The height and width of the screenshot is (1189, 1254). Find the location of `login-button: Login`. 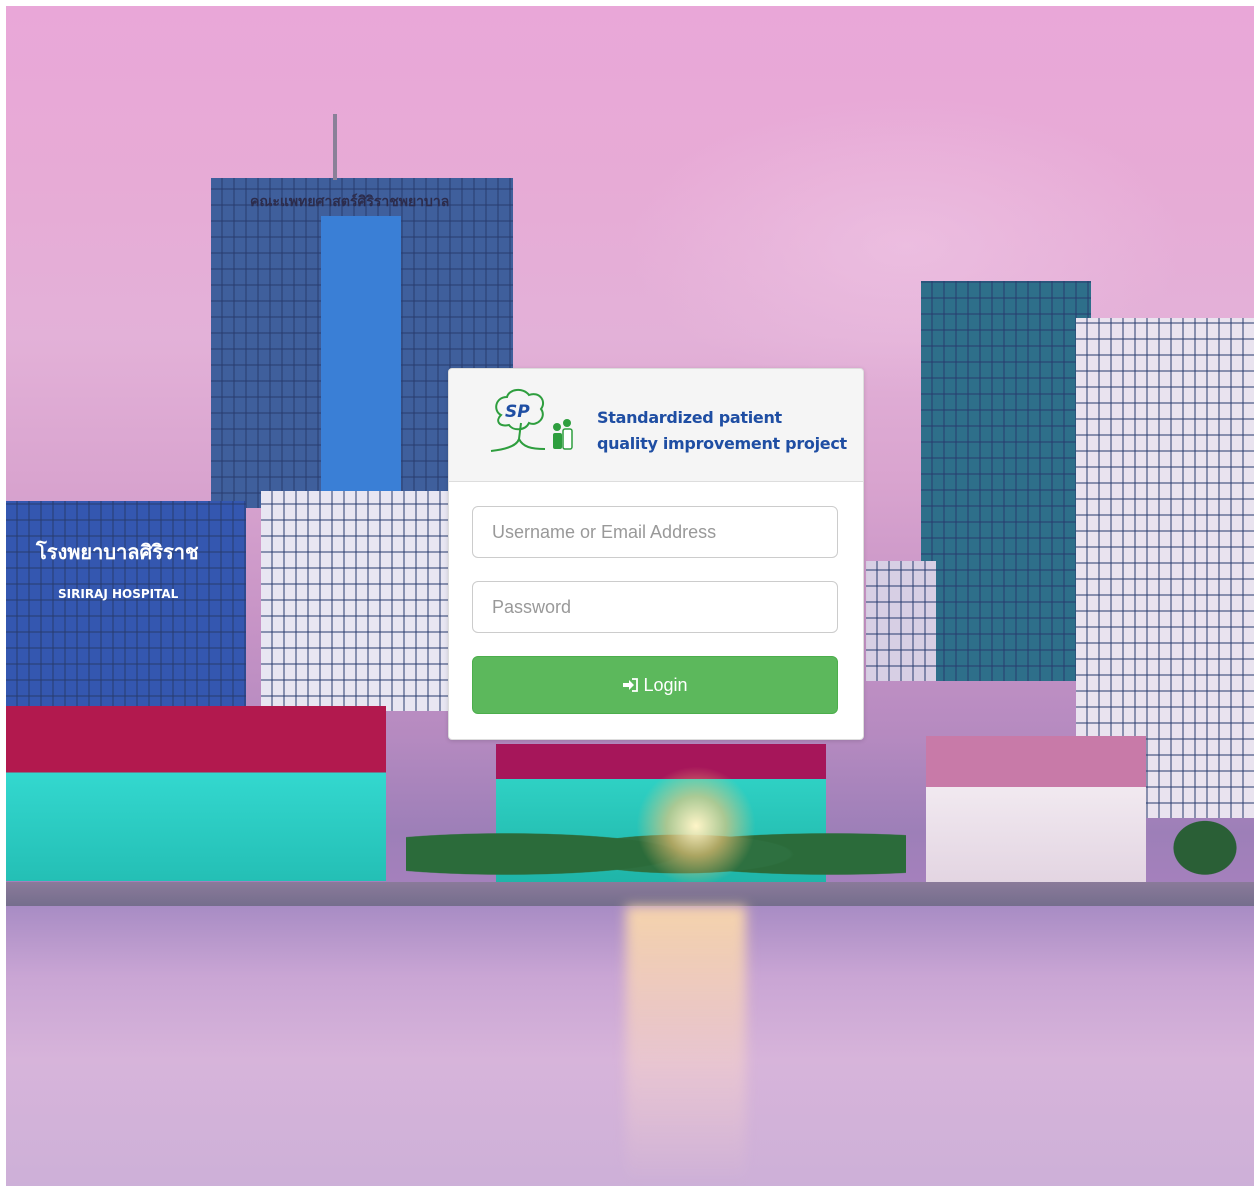

login-button: Login is located at coordinates (655, 685).